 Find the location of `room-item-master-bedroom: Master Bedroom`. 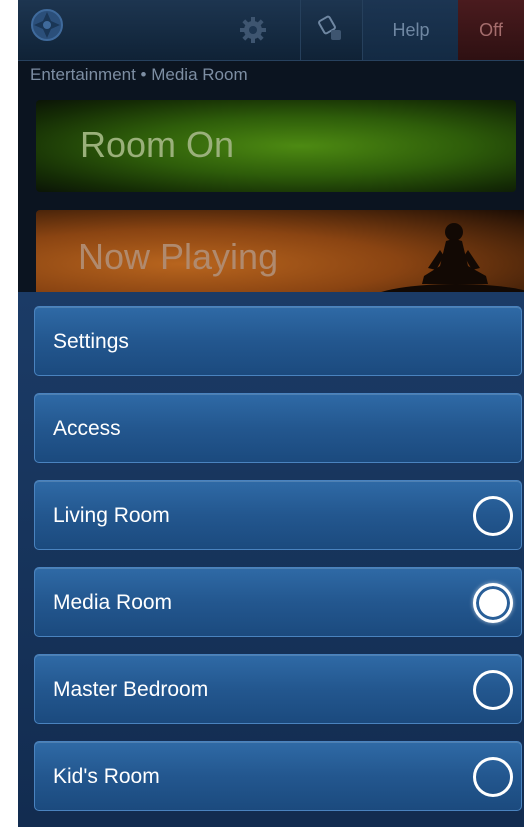

room-item-master-bedroom: Master Bedroom is located at coordinates (278, 689).